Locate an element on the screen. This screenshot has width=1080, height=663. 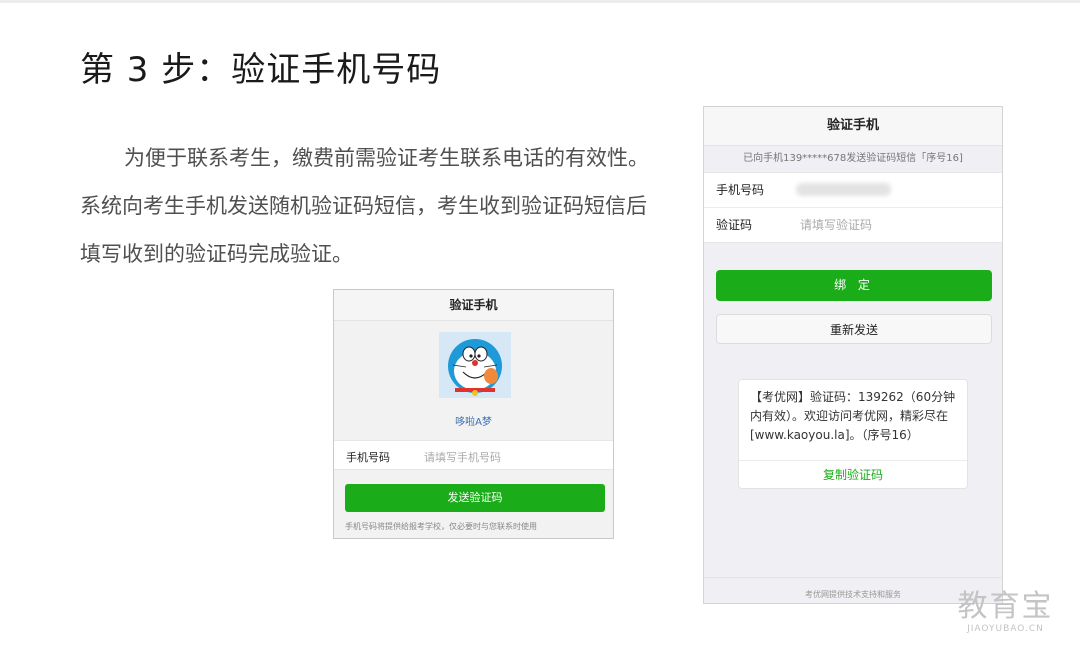
paragraph-line-3: 填写收到的验证码完成验证。 is located at coordinates (216, 254).